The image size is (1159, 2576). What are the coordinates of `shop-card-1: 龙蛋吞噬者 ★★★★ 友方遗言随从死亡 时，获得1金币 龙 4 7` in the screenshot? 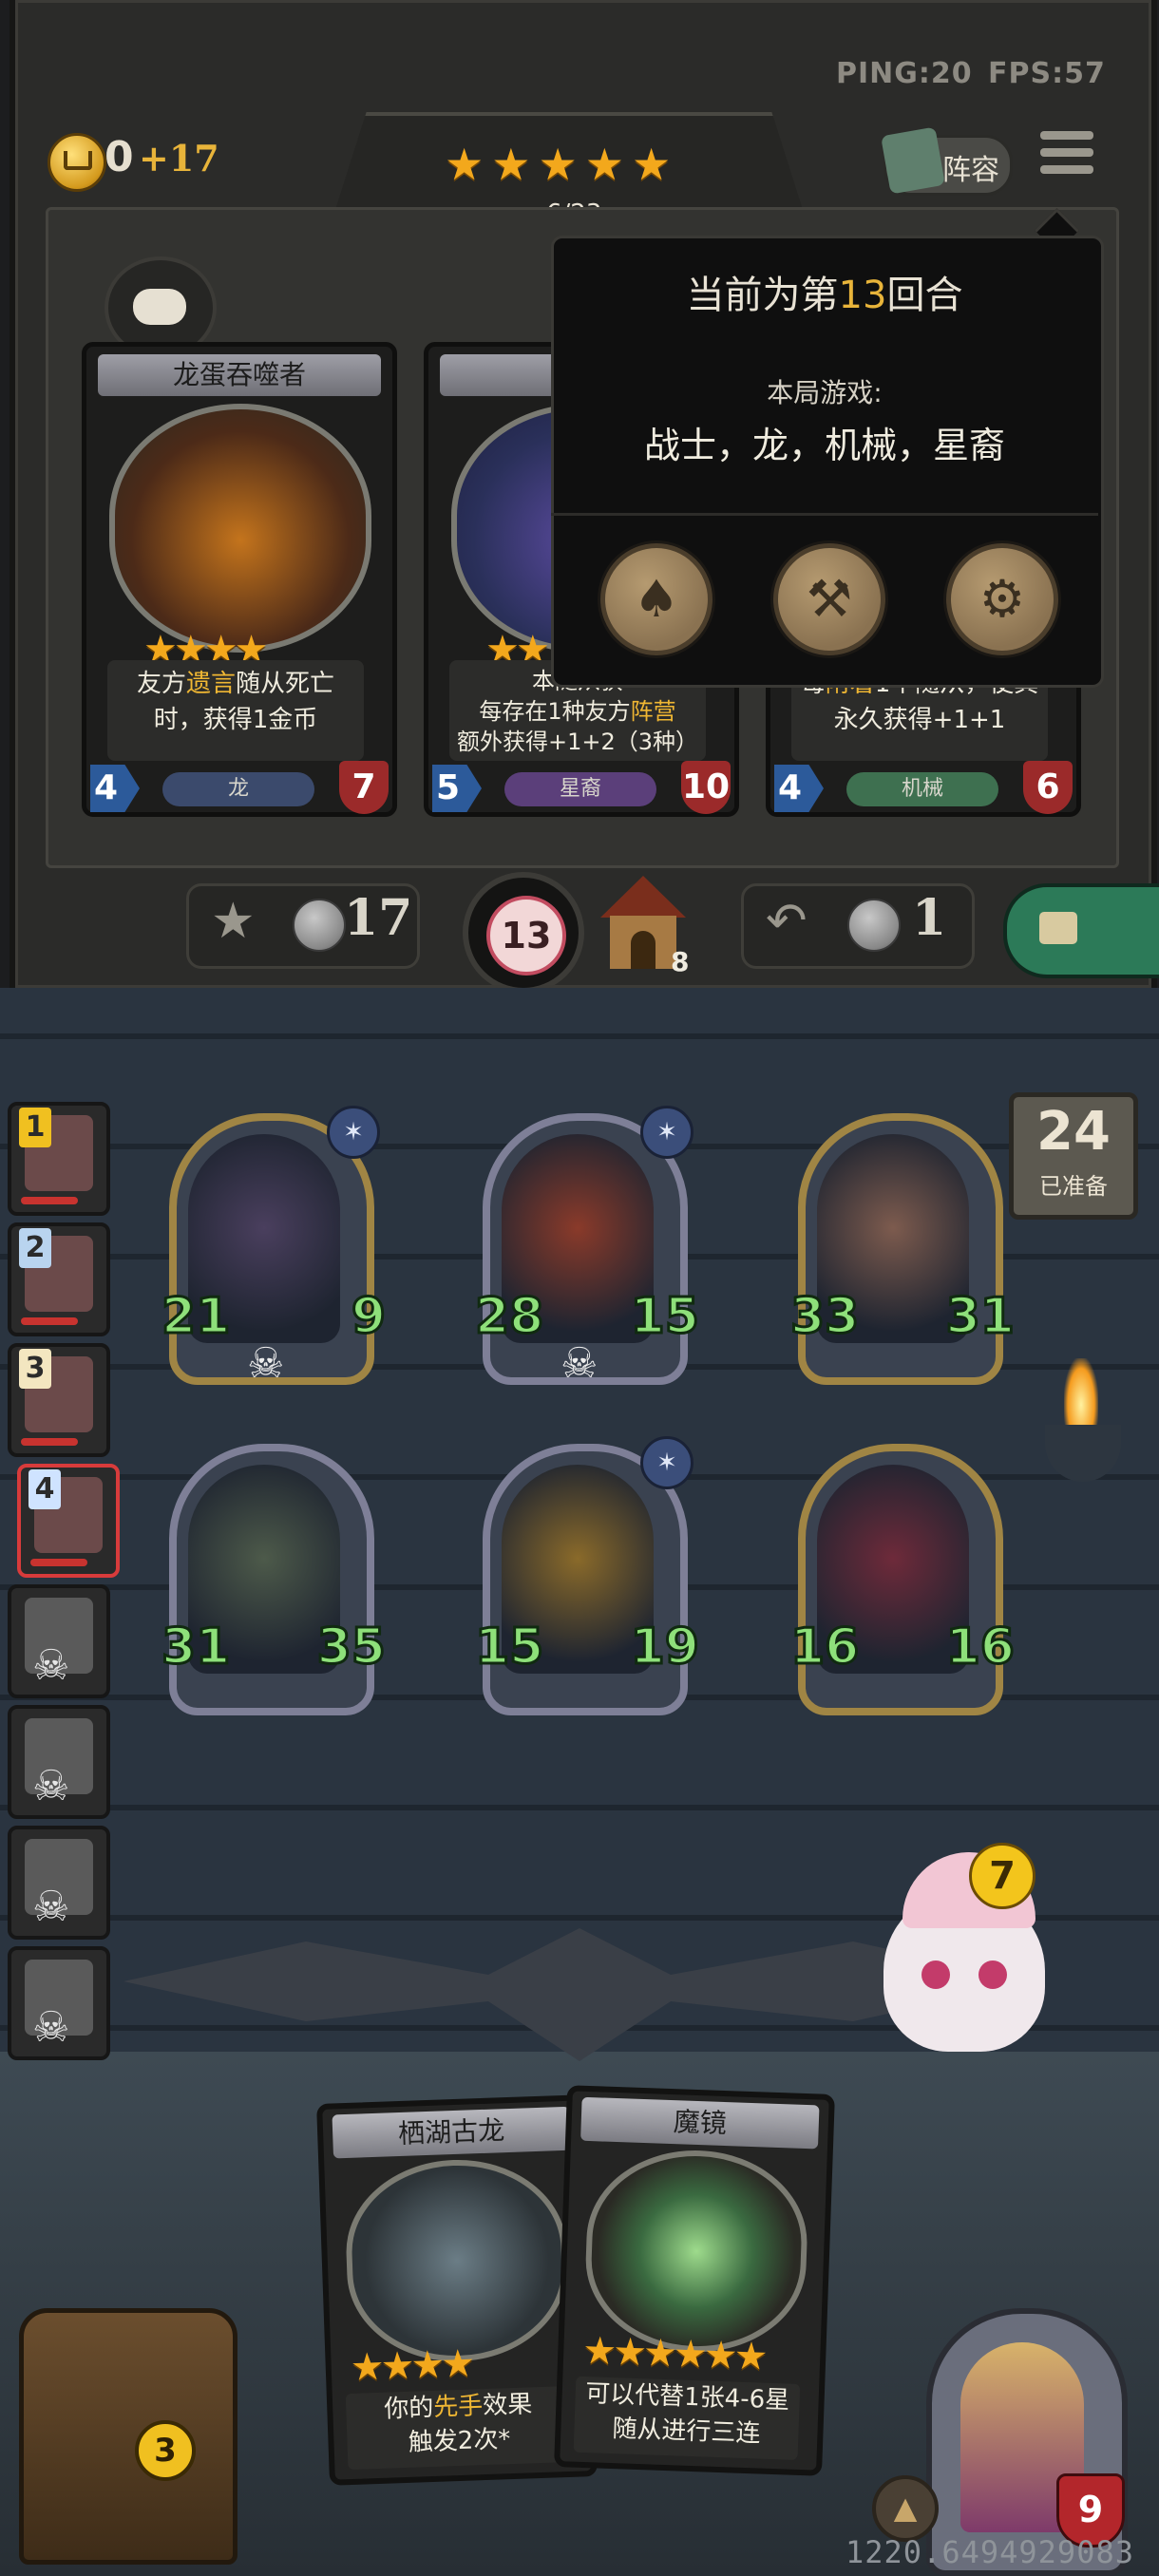 It's located at (239, 579).